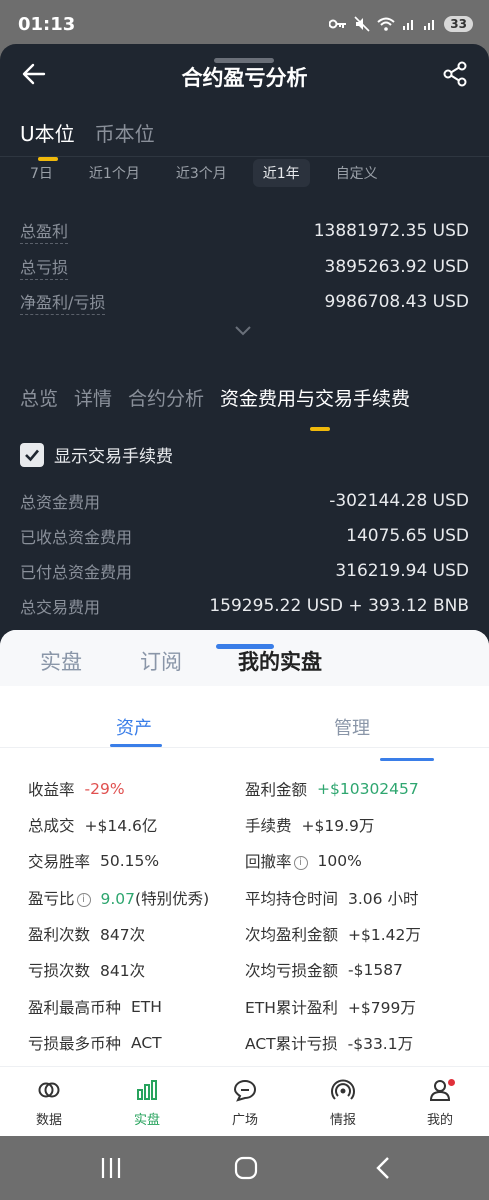  Describe the element at coordinates (172, 899) in the screenshot. I see `stat-value-note: (特别优秀)` at that location.